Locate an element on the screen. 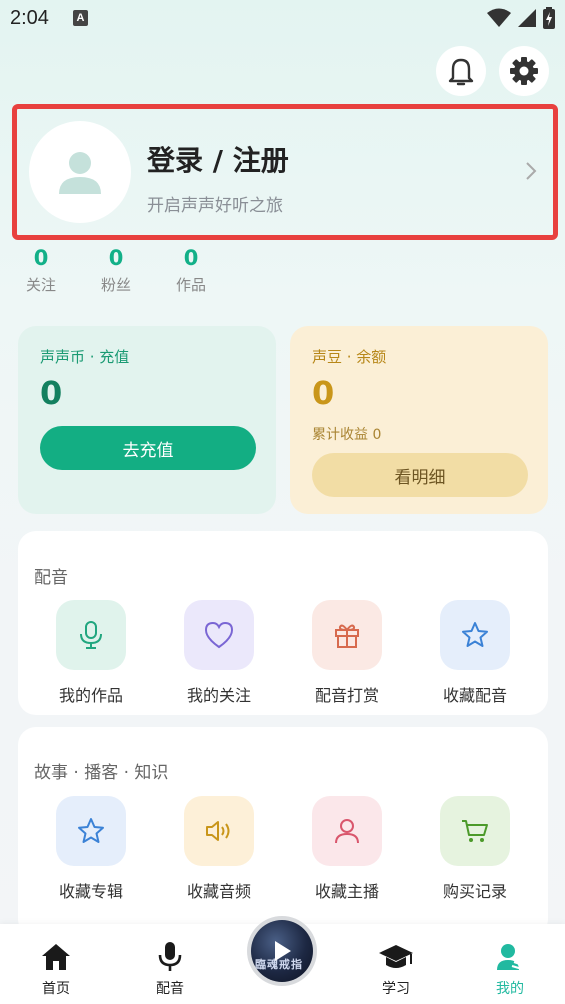 The width and height of the screenshot is (565, 1004). tab-dubbing: 配音 is located at coordinates (170, 964).